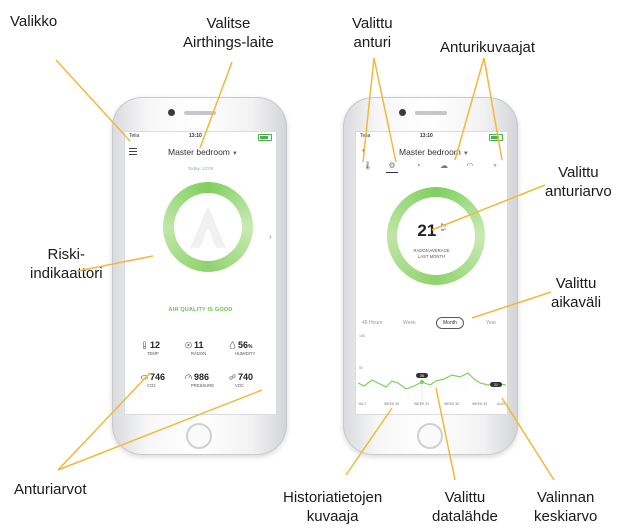 Image resolution: width=629 pixels, height=532 pixels. Describe the element at coordinates (208, 348) in the screenshot. I see `sensor-radon: 11 RADON` at that location.